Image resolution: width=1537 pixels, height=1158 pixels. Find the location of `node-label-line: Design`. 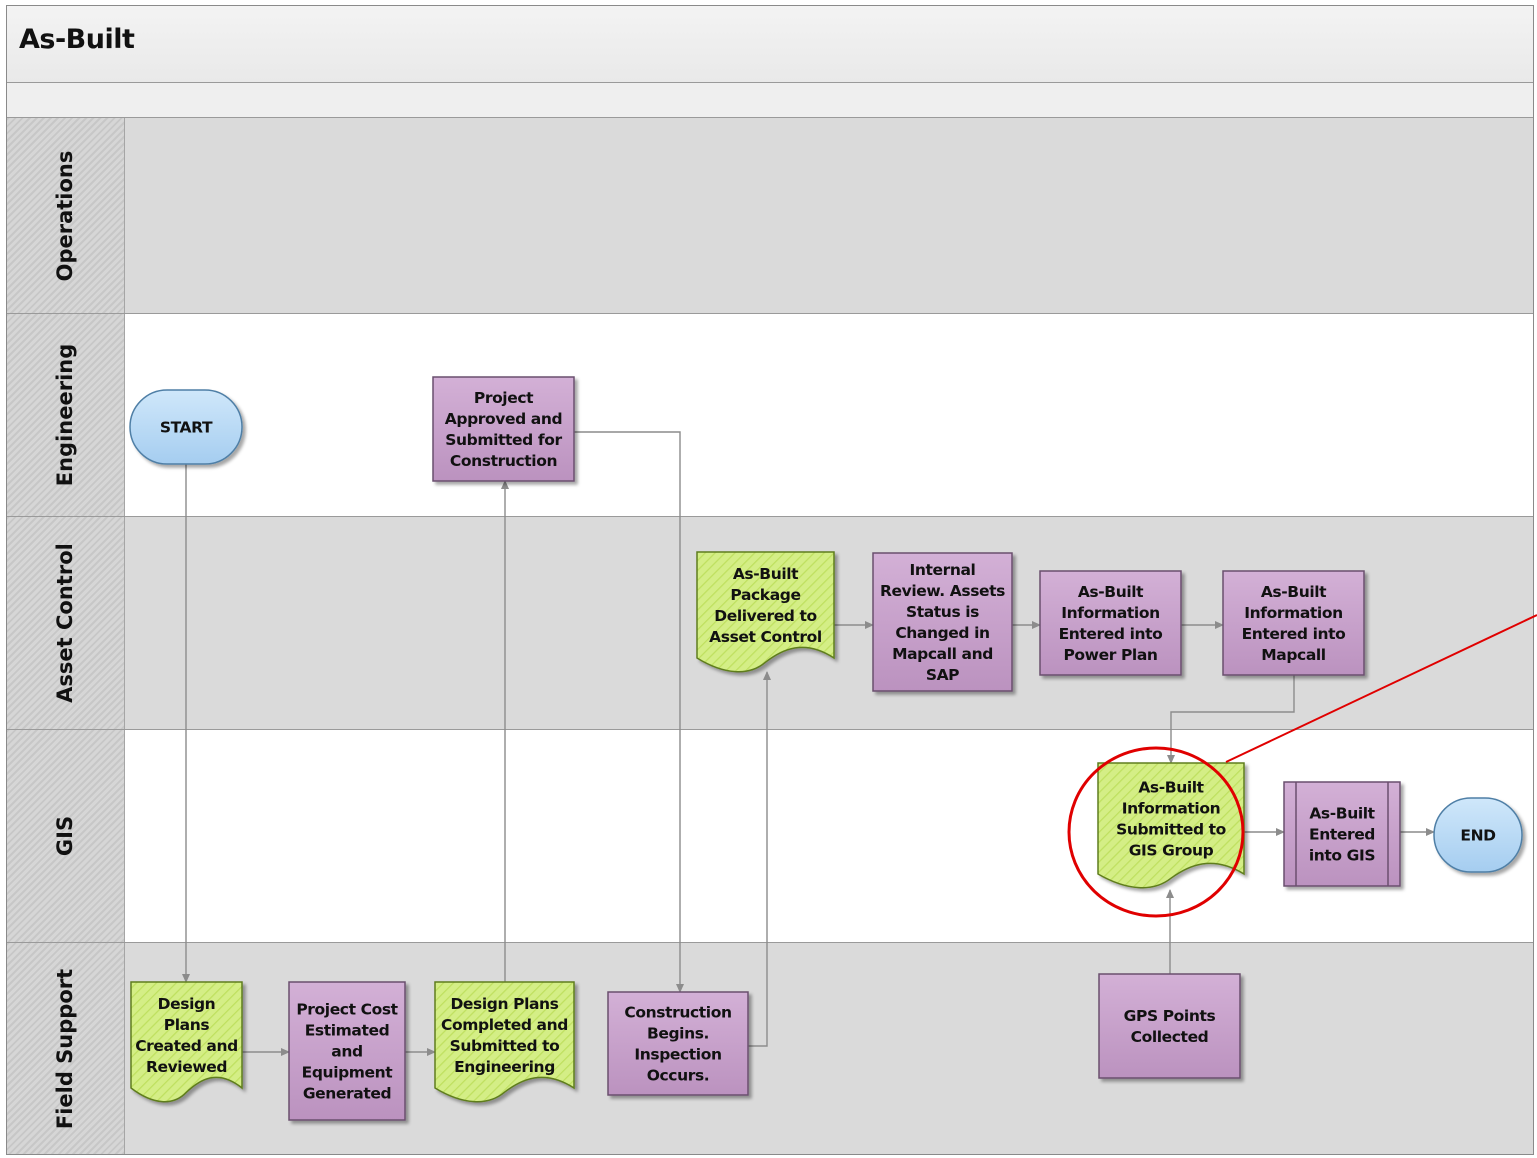

node-label-line: Design is located at coordinates (187, 1004).